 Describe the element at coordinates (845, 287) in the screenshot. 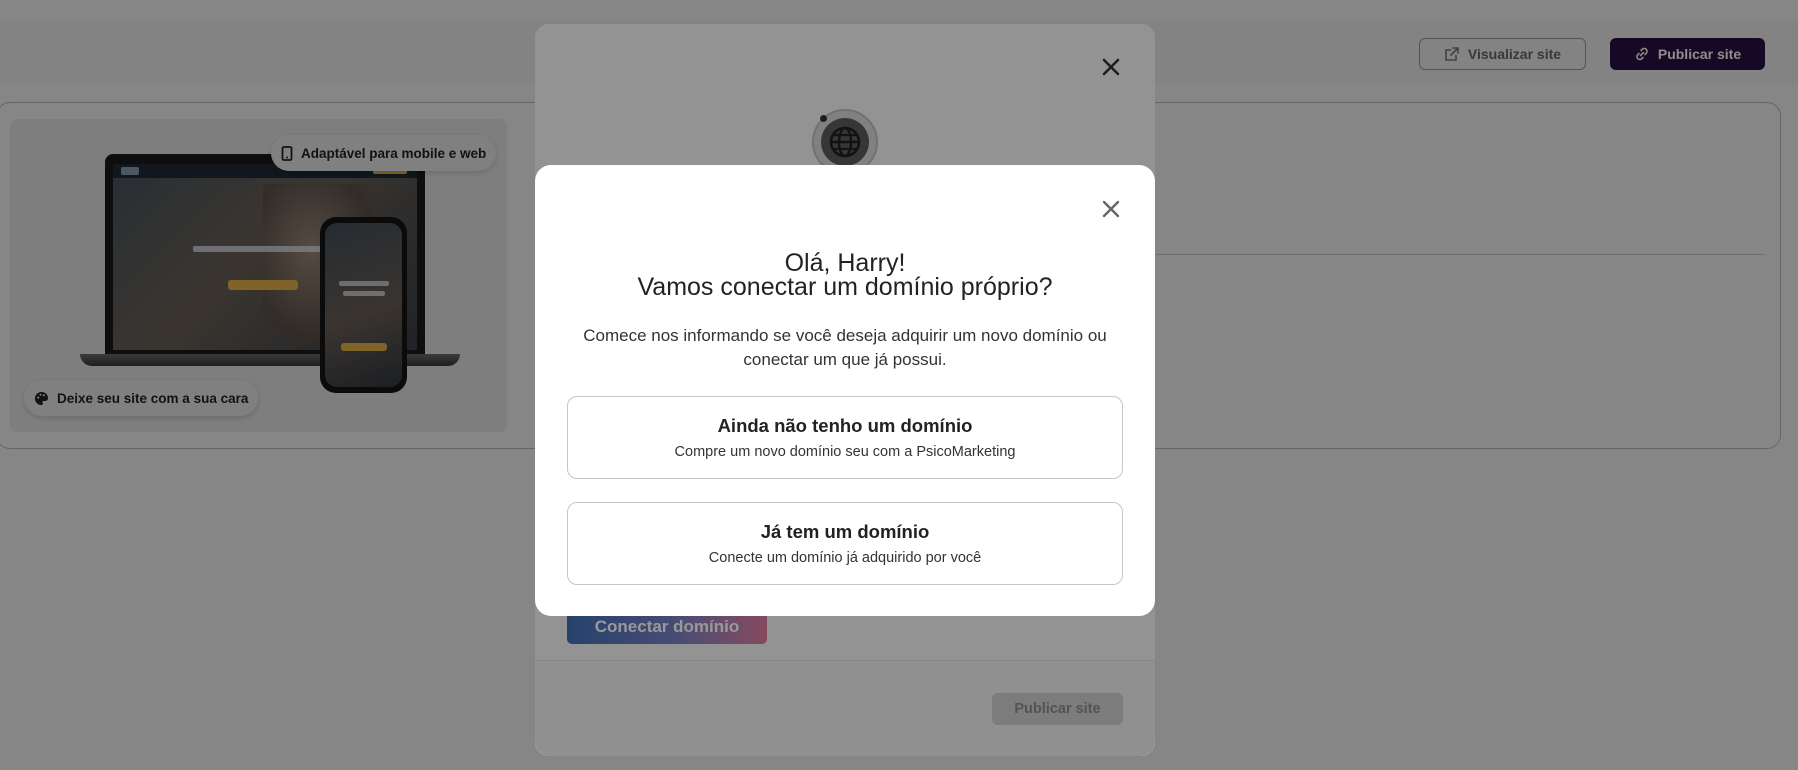

I see `modal-title-question: Vamos conectar um domínio próprio?` at that location.